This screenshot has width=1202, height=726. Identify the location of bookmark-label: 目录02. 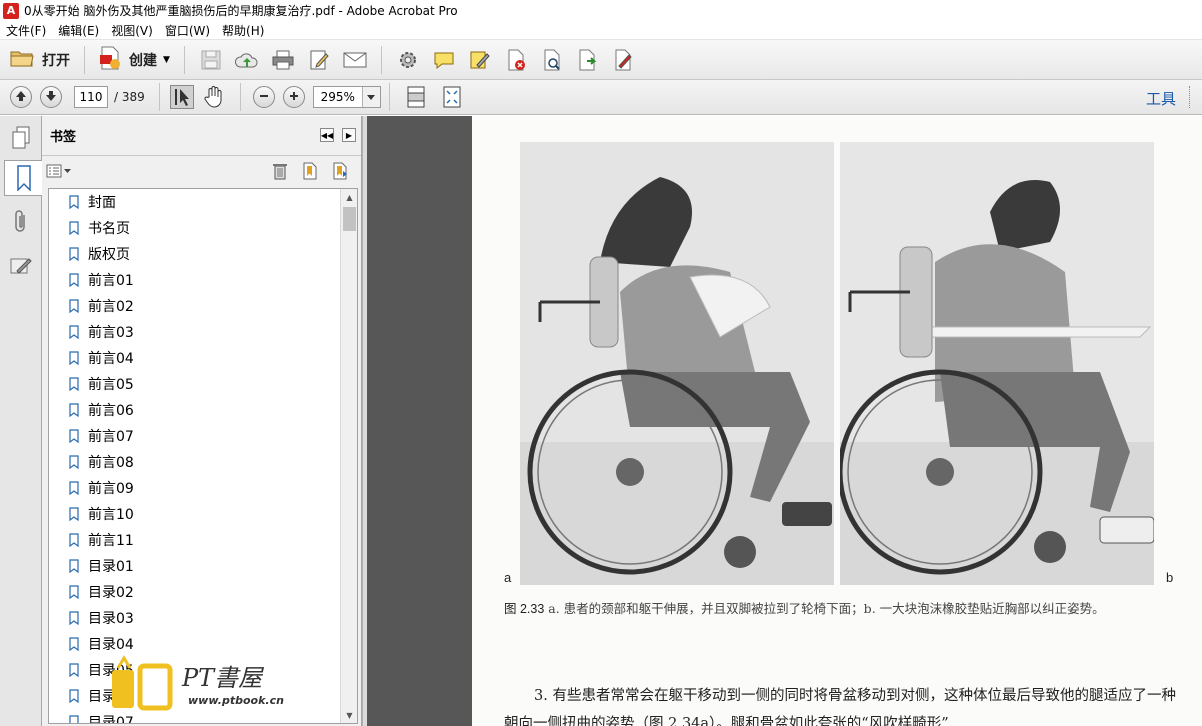
(111, 593).